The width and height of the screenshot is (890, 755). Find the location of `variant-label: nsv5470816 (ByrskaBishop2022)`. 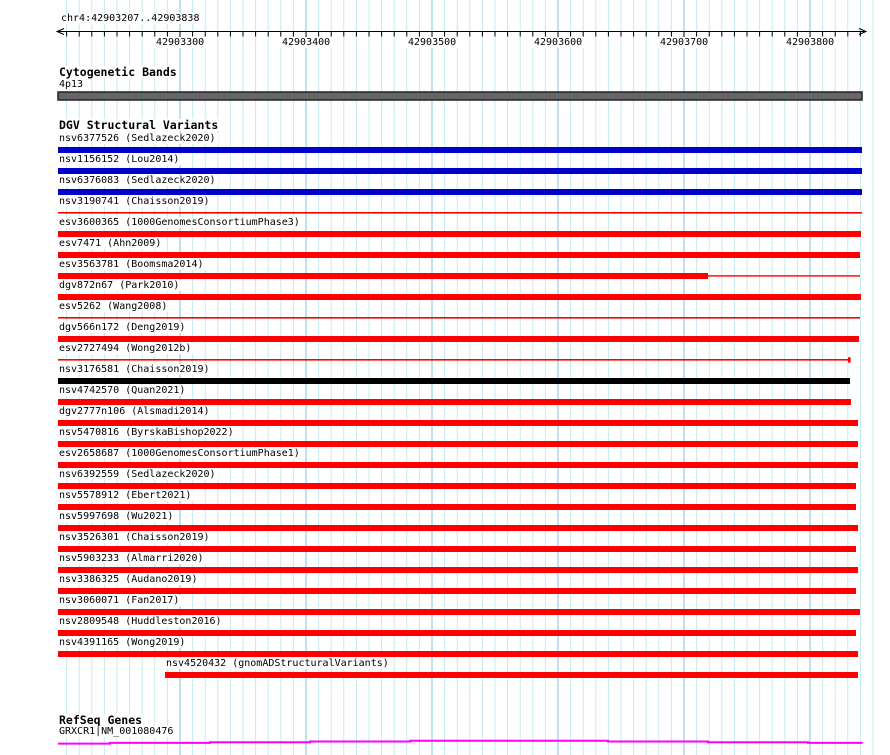

variant-label: nsv5470816 (ByrskaBishop2022) is located at coordinates (147, 432).